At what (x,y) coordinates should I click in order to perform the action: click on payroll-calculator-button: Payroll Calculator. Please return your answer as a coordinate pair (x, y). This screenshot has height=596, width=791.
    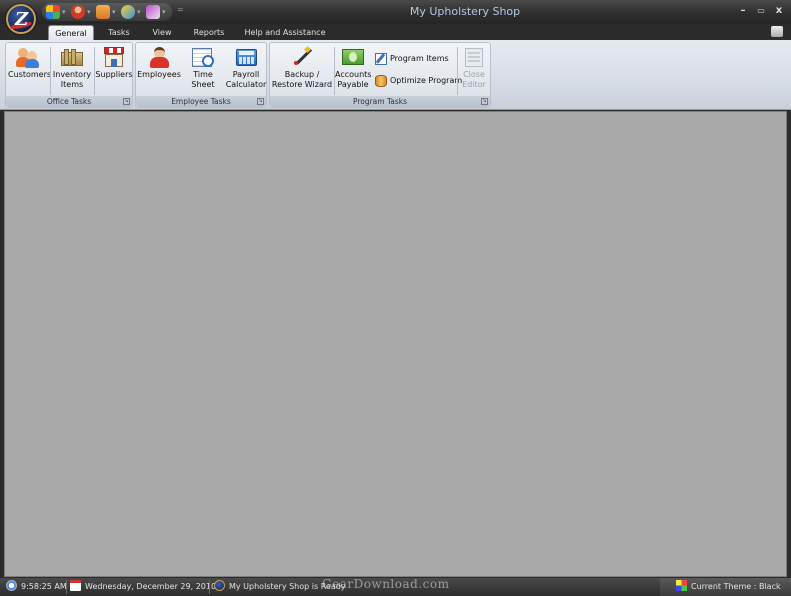
    Looking at the image, I should click on (246, 71).